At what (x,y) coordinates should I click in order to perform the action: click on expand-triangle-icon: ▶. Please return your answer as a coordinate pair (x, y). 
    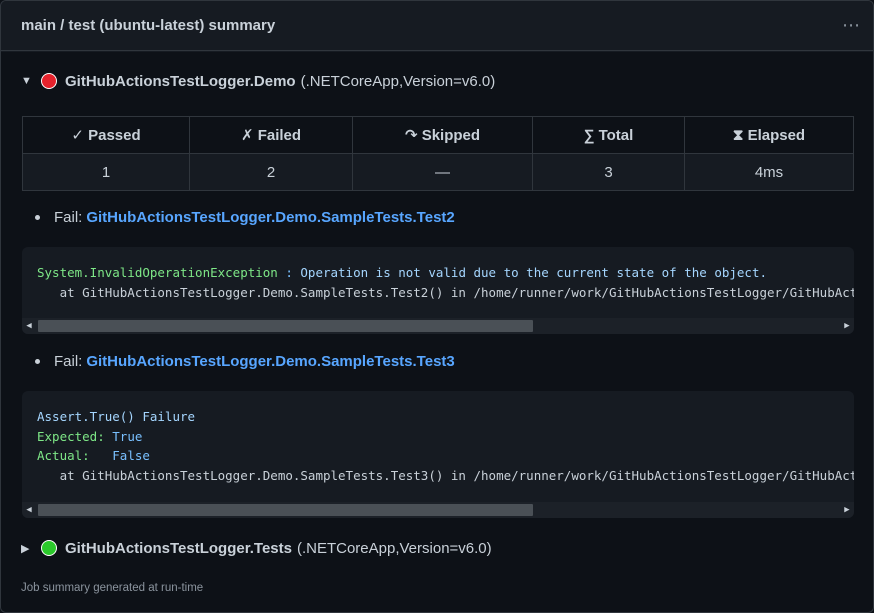
    Looking at the image, I should click on (31, 548).